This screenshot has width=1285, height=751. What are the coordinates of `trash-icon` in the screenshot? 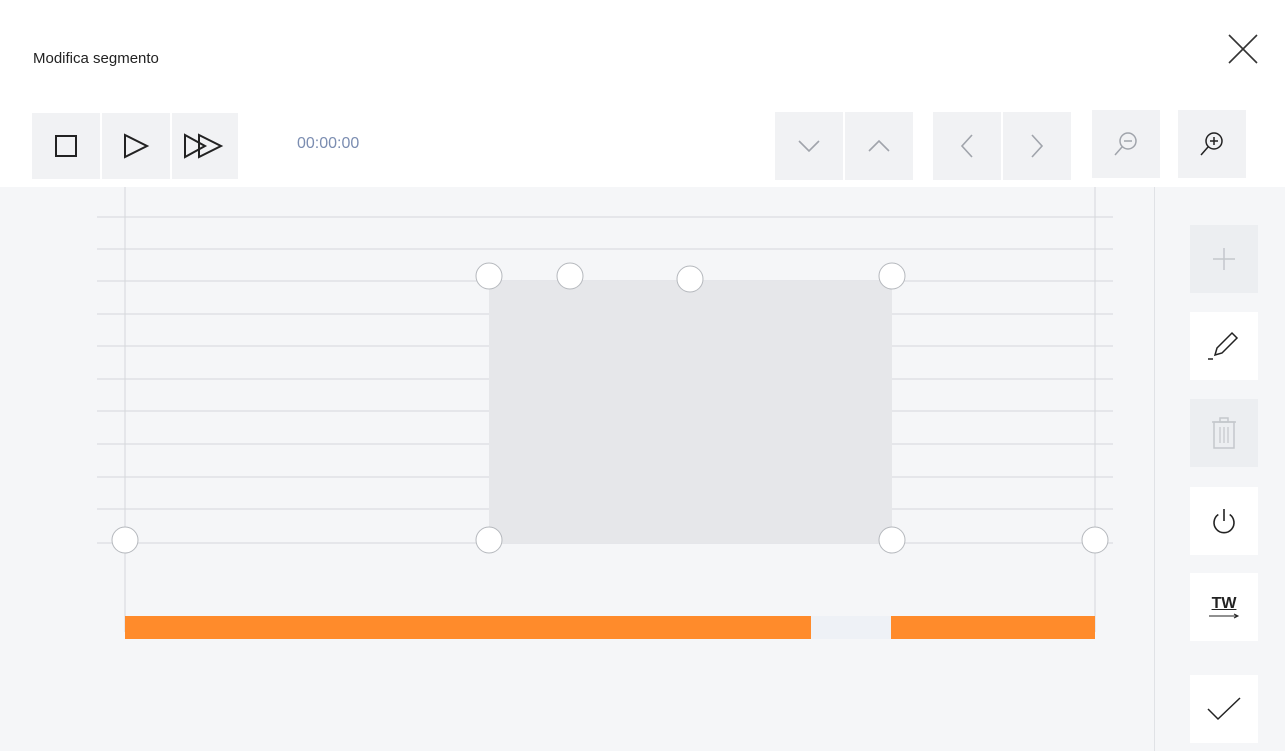 It's located at (1224, 433).